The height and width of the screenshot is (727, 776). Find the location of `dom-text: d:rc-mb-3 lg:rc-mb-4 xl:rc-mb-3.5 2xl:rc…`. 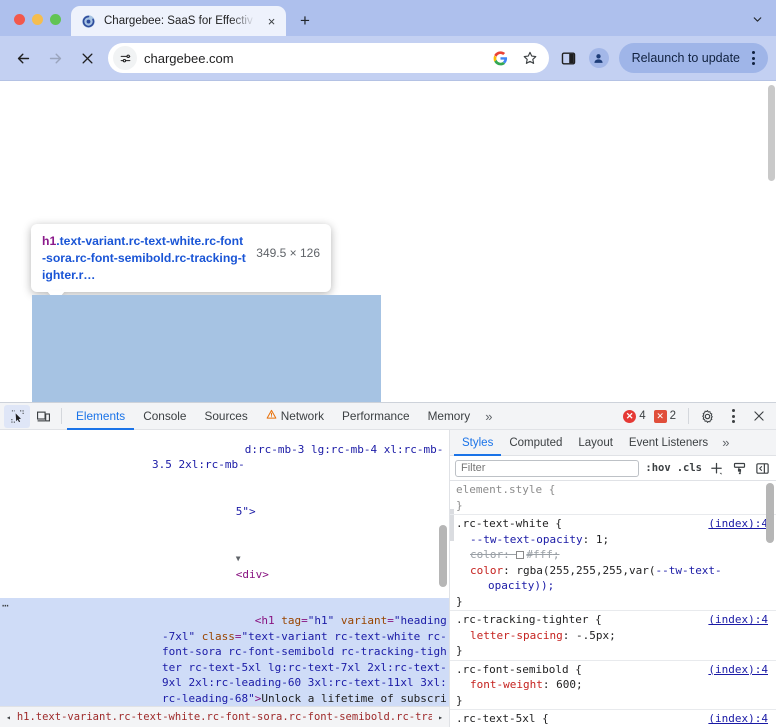

dom-text: d:rc-mb-3 lg:rc-mb-4 xl:rc-mb-3.5 2xl:rc… is located at coordinates (298, 457).